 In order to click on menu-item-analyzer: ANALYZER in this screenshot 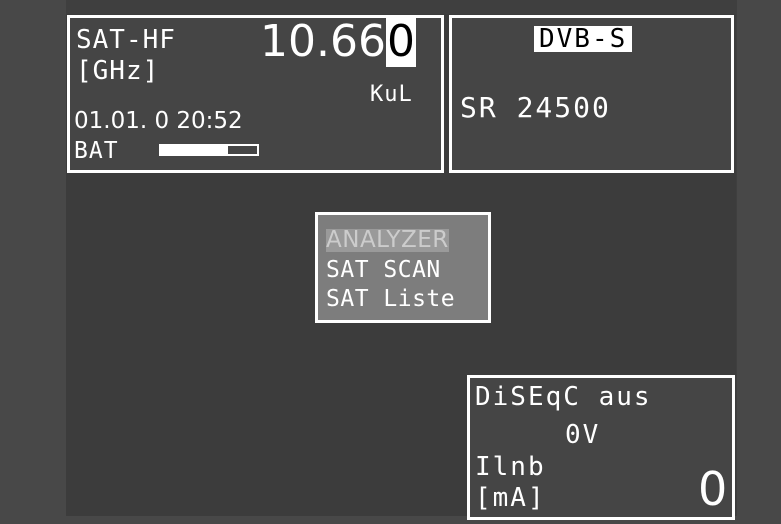, I will do `click(387, 240)`.